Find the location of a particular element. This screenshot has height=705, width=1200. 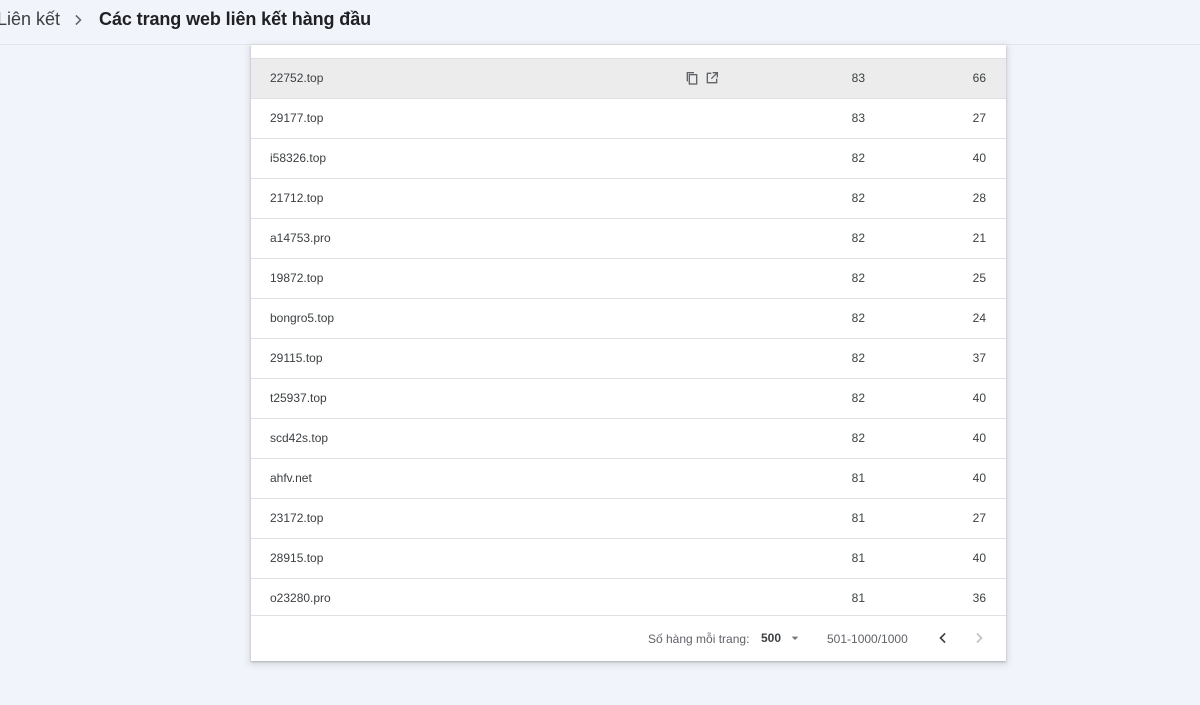

row-actions is located at coordinates (702, 78).